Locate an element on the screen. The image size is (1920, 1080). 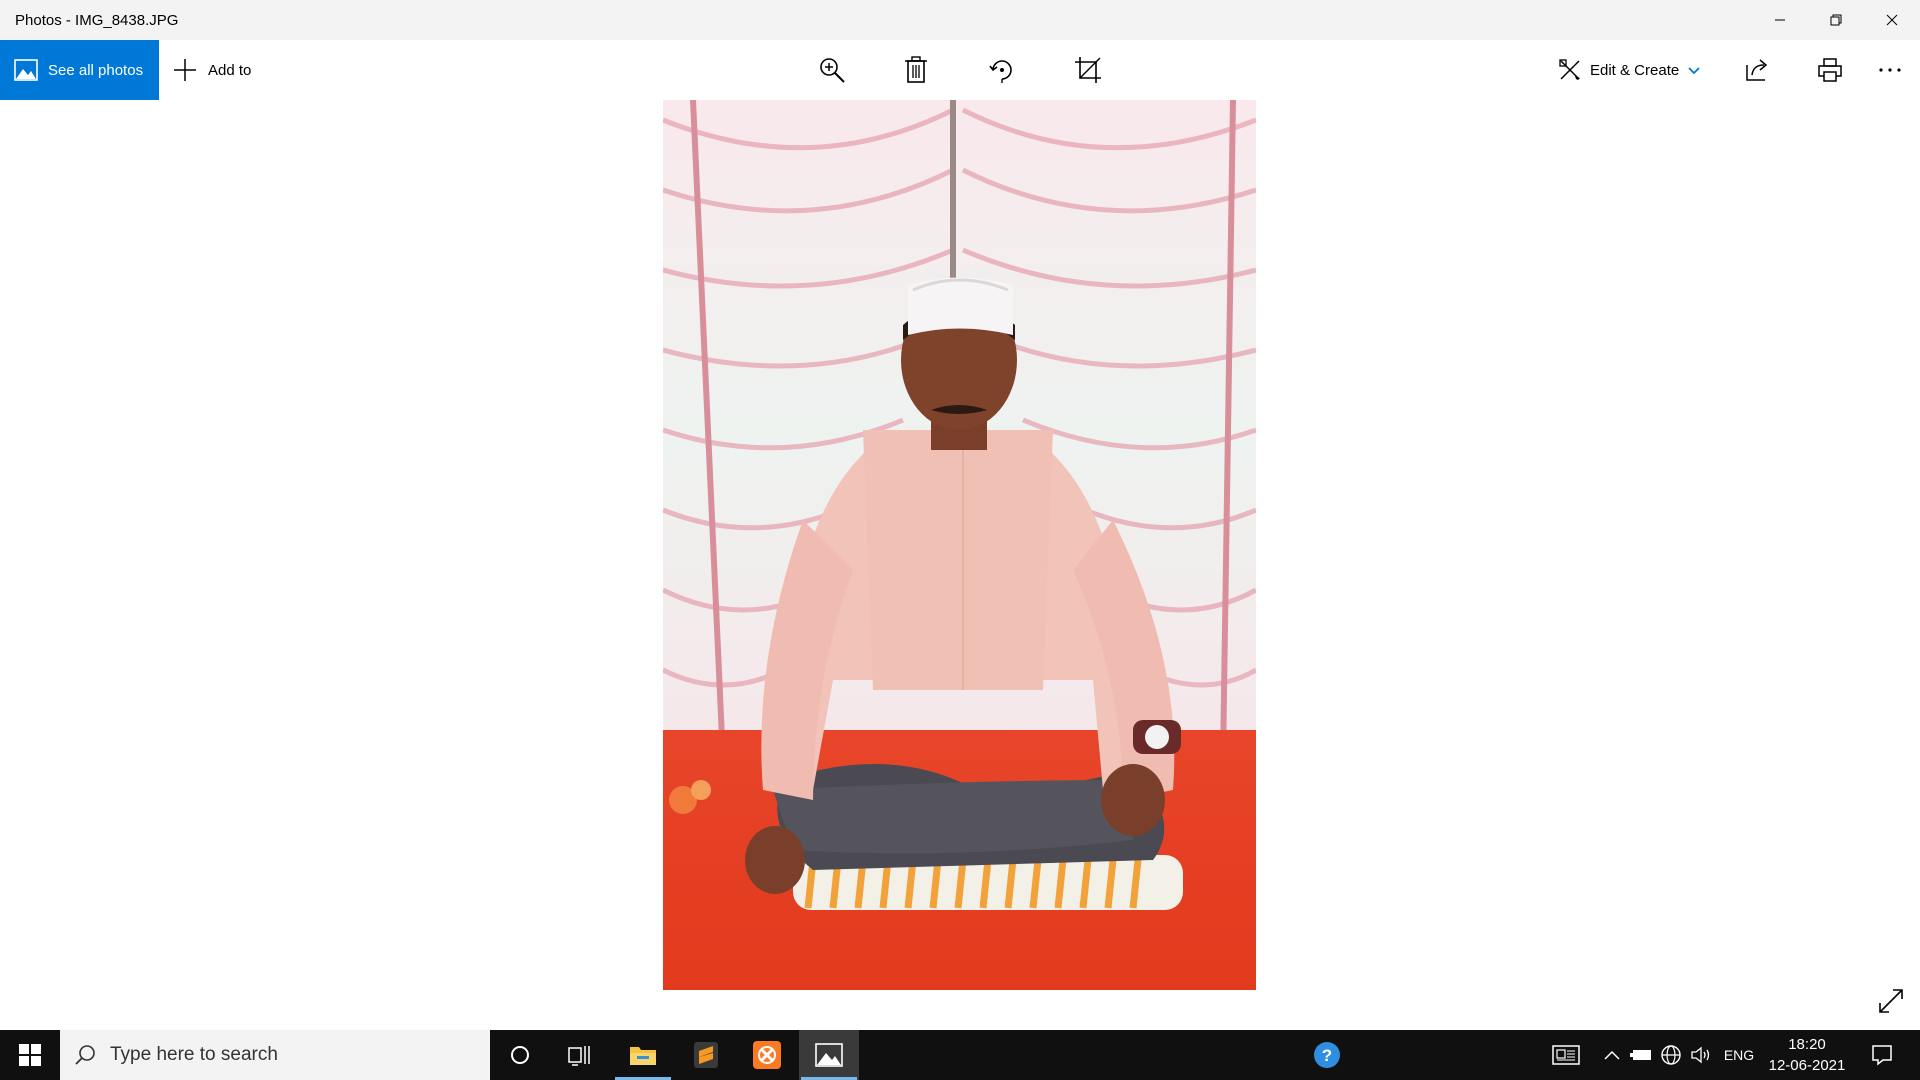
zoom-icon is located at coordinates (832, 70).